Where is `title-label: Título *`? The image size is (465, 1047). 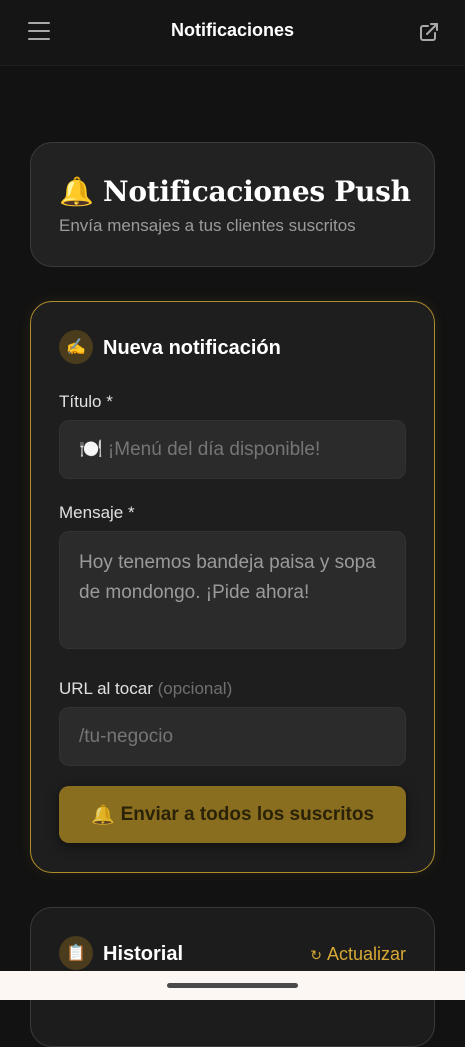
title-label: Título * is located at coordinates (86, 401).